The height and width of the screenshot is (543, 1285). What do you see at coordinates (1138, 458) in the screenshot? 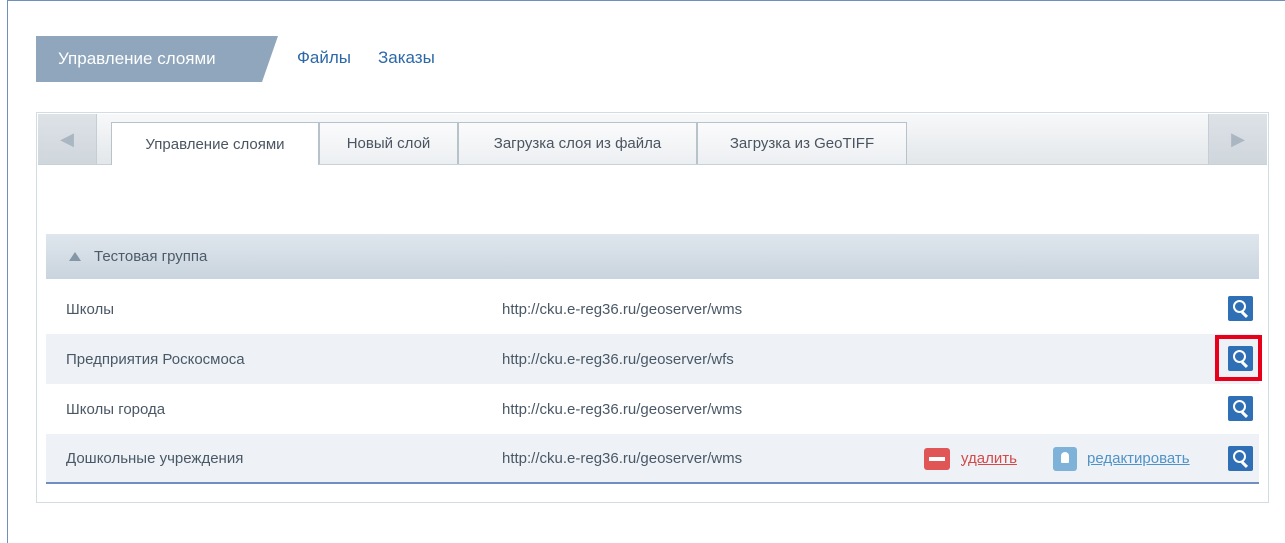
I see `edit-link: редактировать` at bounding box center [1138, 458].